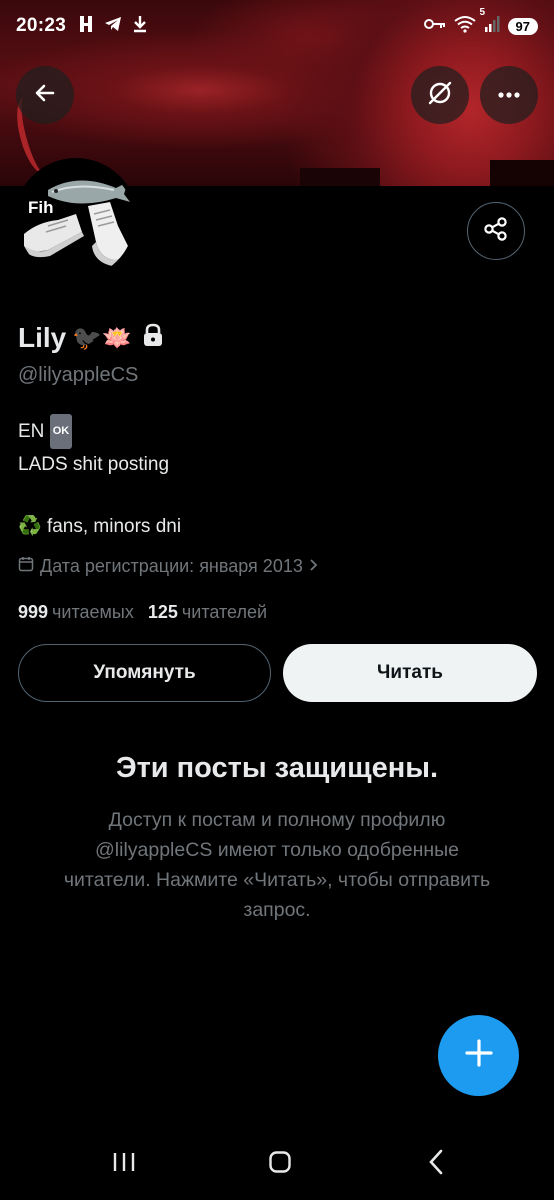 This screenshot has height=1200, width=554. I want to click on display-name: Lily, so click(42, 337).